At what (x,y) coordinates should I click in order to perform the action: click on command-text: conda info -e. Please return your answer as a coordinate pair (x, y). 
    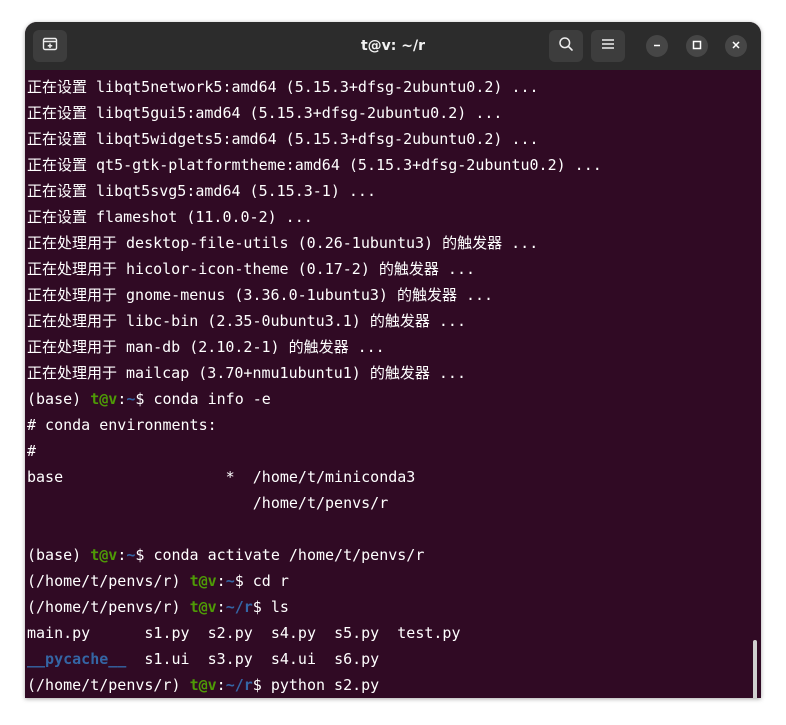
    Looking at the image, I should click on (212, 399).